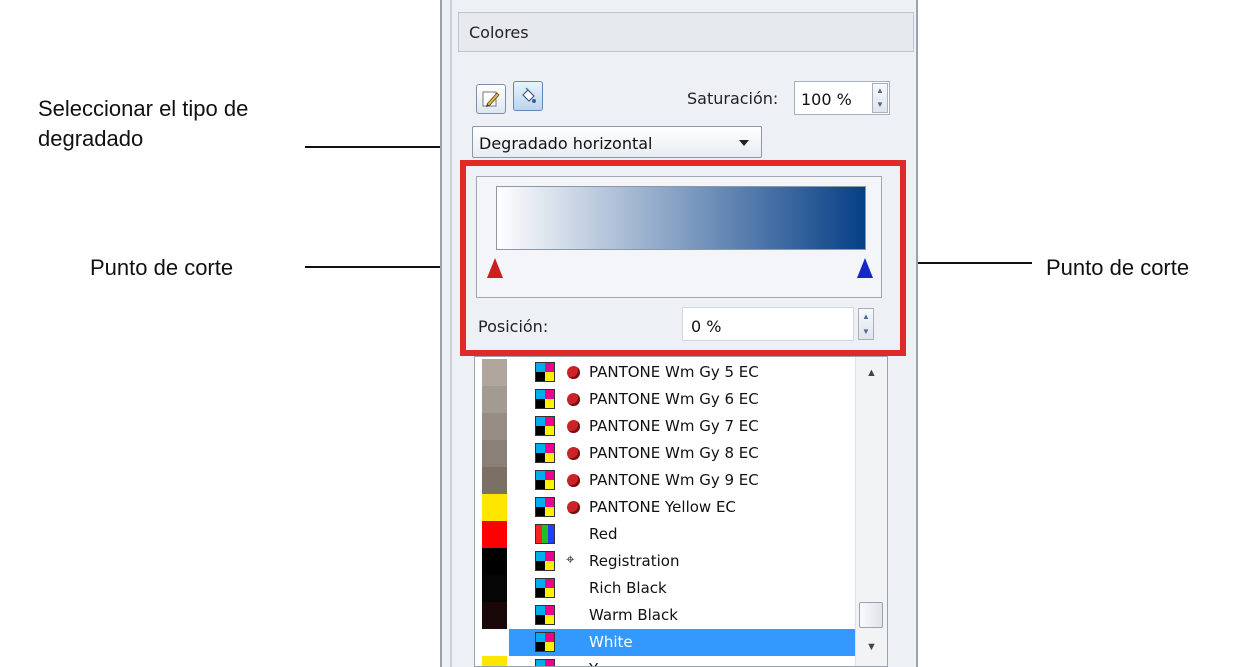 The height and width of the screenshot is (667, 1239). I want to click on annotation-cut-point-left: Punto de corte, so click(162, 267).